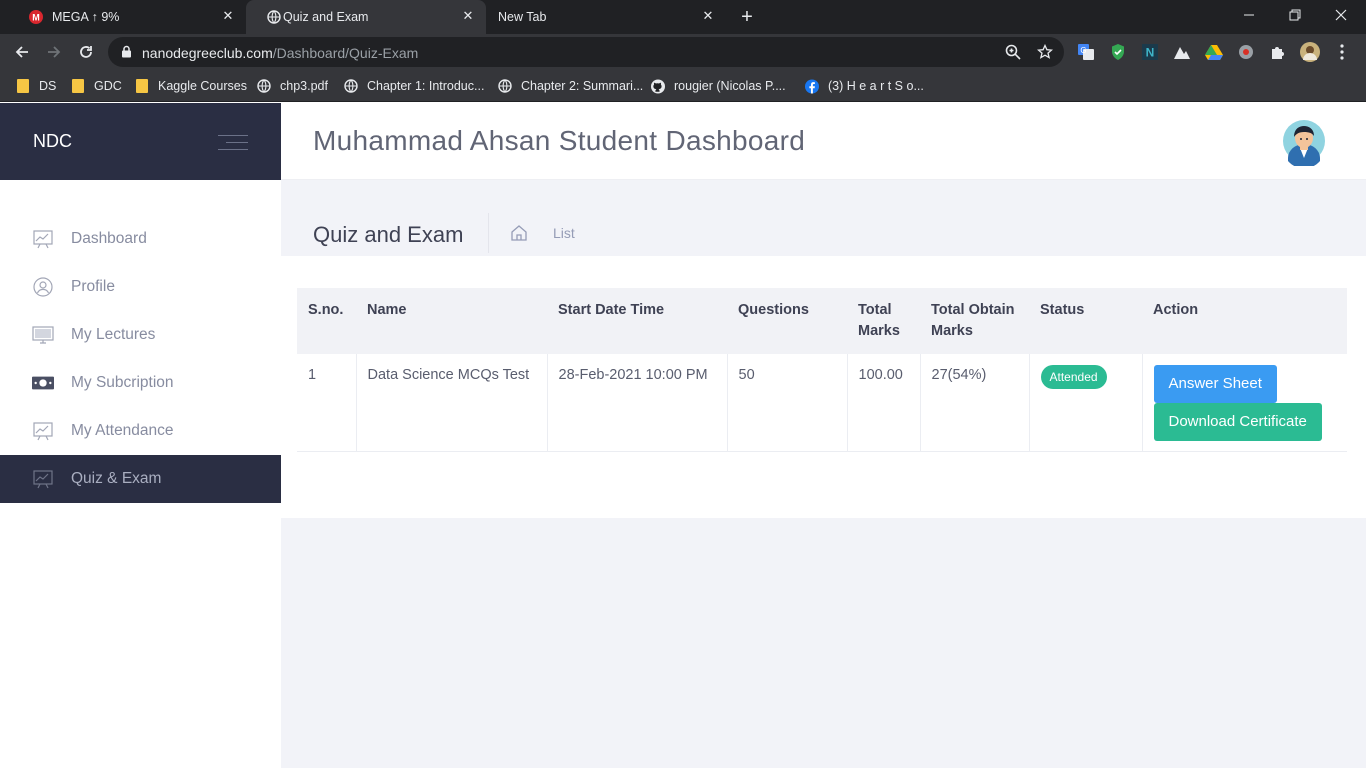 The width and height of the screenshot is (1366, 768). What do you see at coordinates (883, 321) in the screenshot?
I see `column-header: Total Marks` at bounding box center [883, 321].